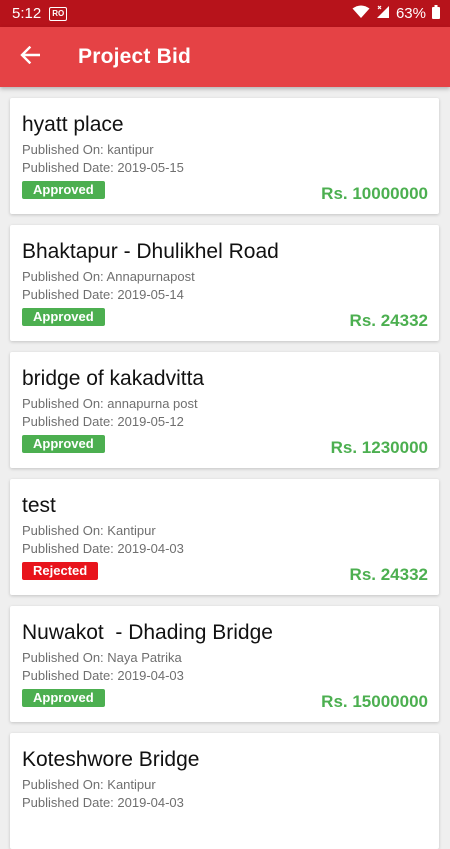 The height and width of the screenshot is (849, 450). What do you see at coordinates (103, 167) in the screenshot?
I see `bid-published-date: Published Date: 2019-05-15` at bounding box center [103, 167].